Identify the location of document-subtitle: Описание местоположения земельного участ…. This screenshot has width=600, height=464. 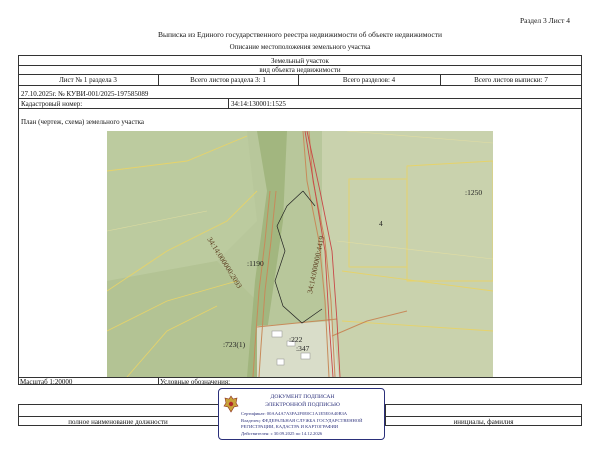
(300, 47).